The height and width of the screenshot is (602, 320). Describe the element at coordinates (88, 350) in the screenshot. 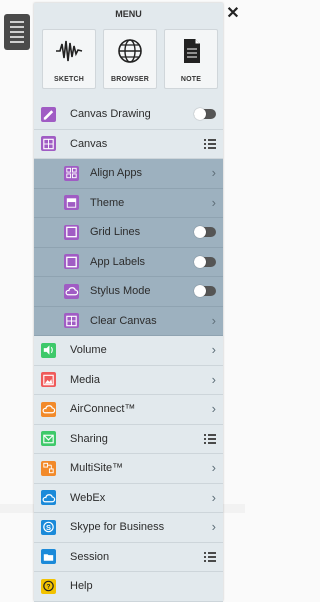

I see `menu-item-label: Volume` at that location.